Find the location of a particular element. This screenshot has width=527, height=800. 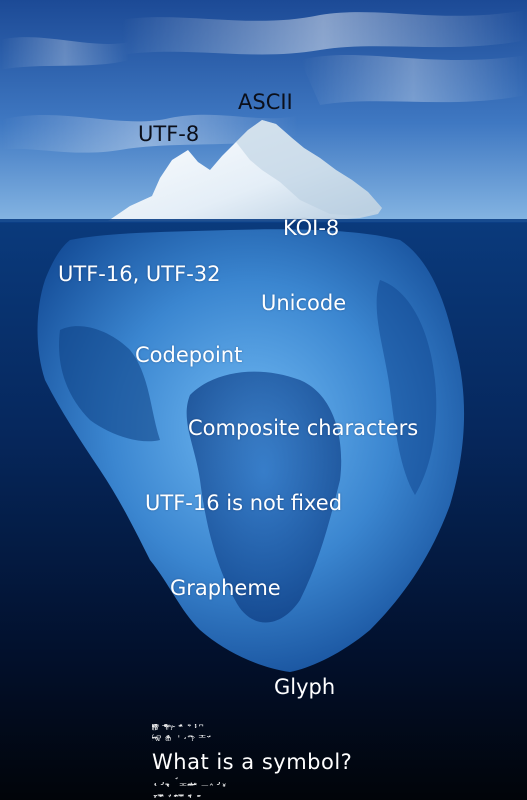

label-codepoint: Codepoint is located at coordinates (189, 355).